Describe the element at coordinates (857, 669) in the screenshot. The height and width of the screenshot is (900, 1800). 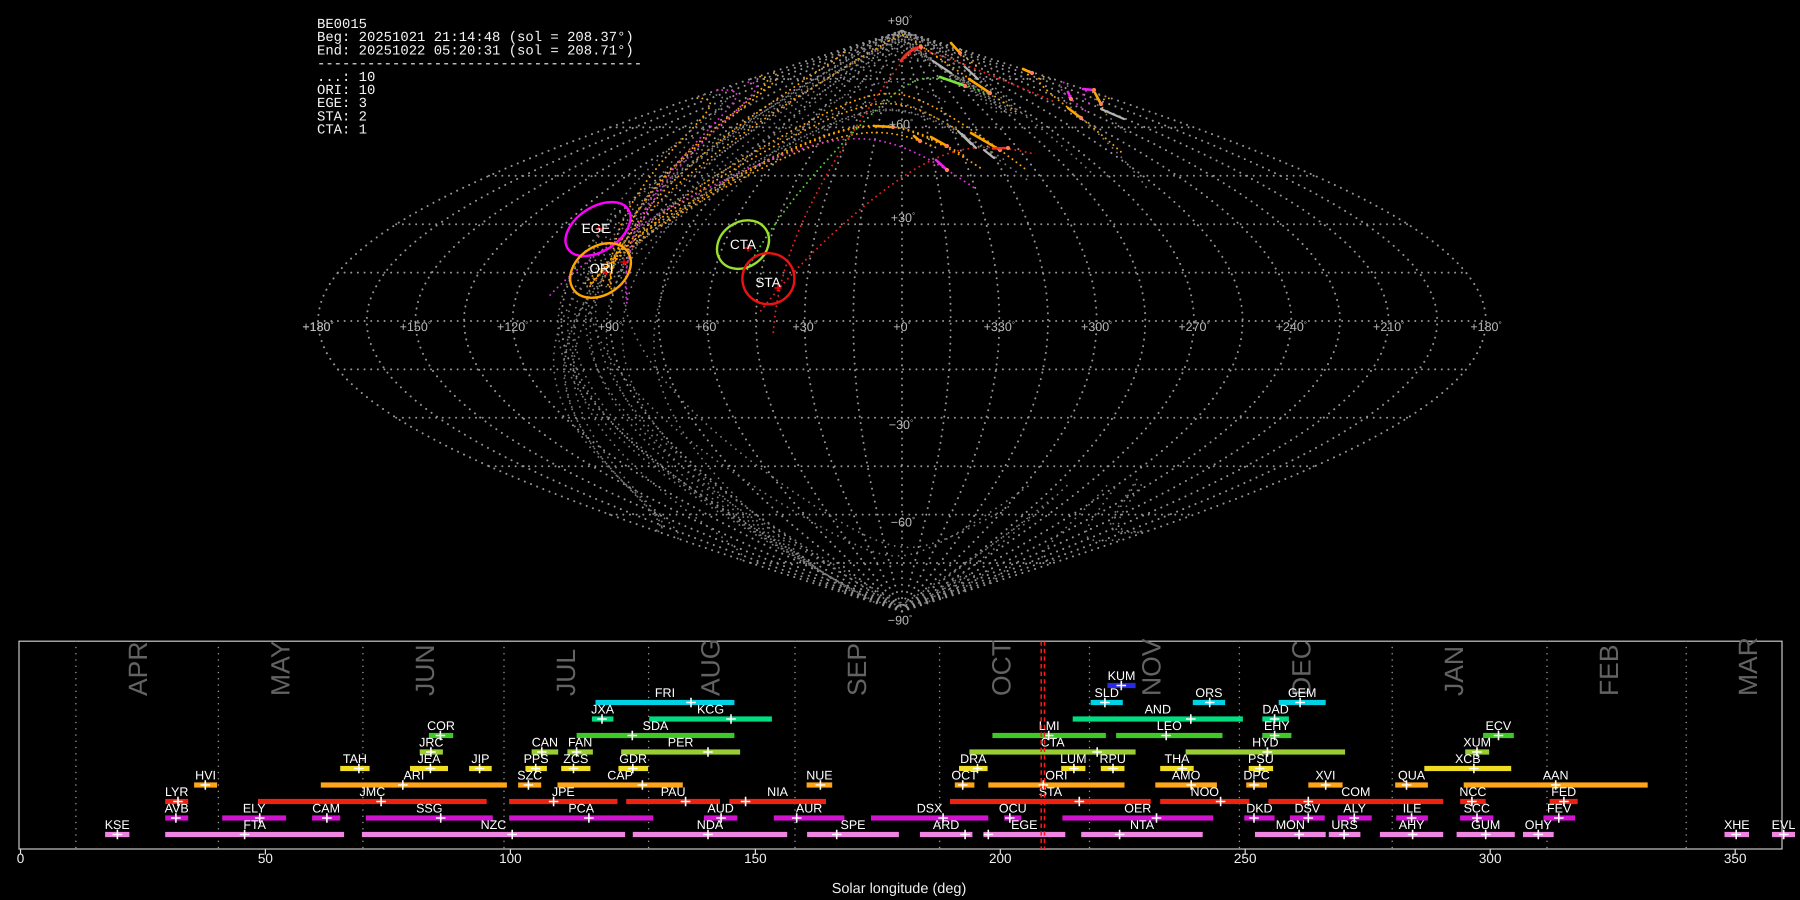
I see `svg-text: SEP` at that location.